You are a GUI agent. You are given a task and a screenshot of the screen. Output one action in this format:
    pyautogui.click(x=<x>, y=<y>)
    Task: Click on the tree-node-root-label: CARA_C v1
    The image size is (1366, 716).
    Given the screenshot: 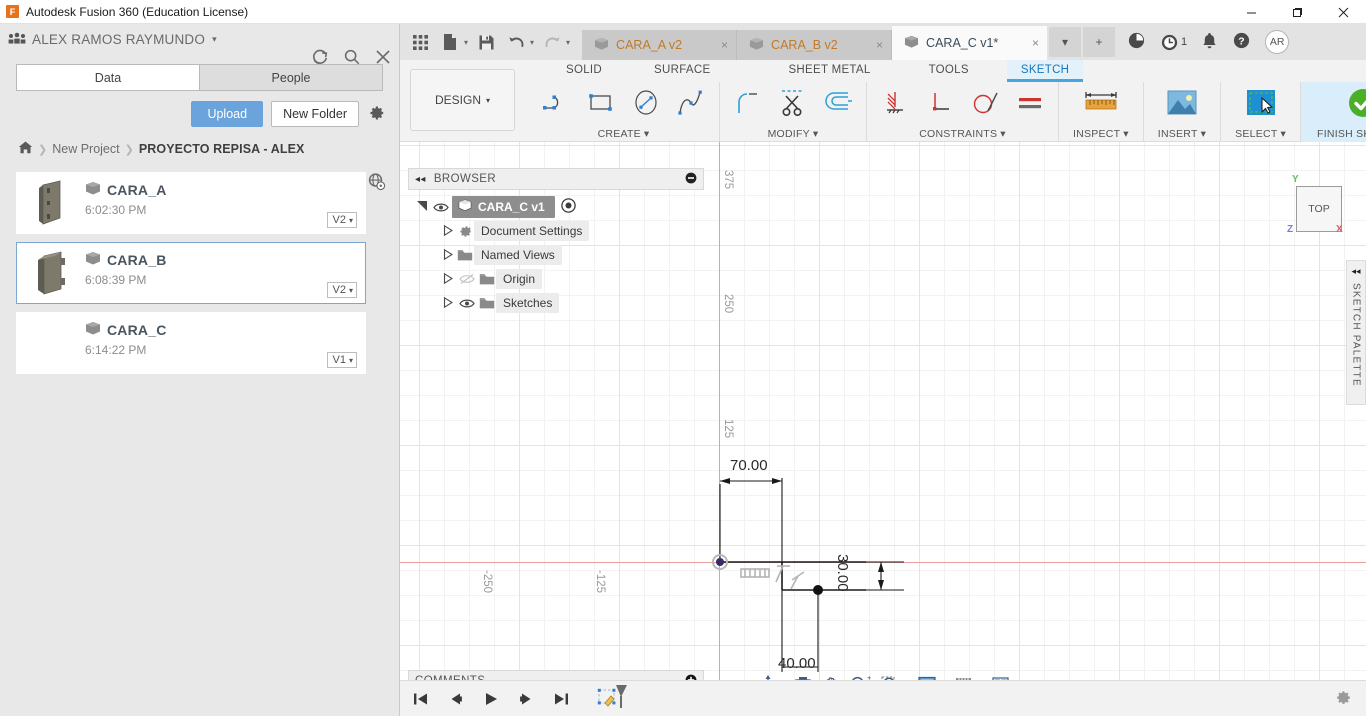 What is the action you would take?
    pyautogui.click(x=503, y=207)
    